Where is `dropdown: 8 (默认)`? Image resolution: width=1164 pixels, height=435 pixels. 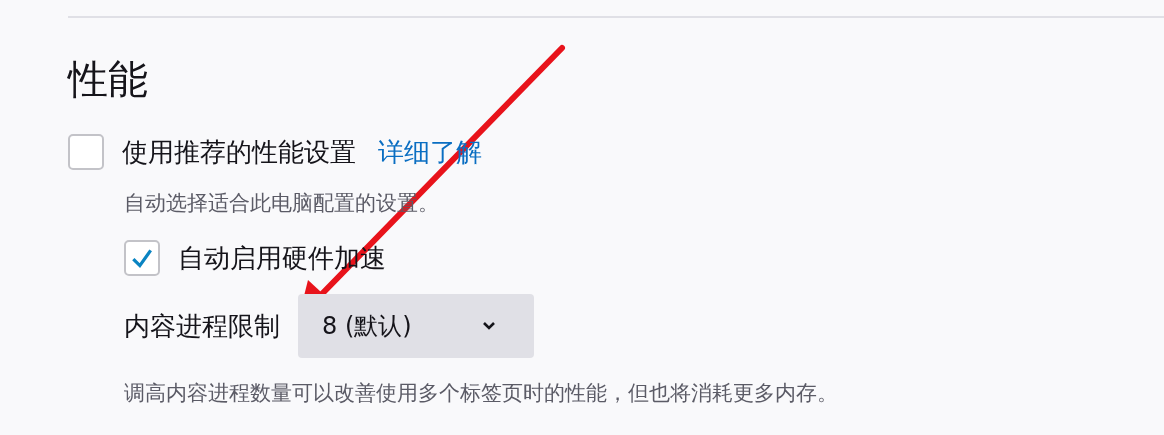 dropdown: 8 (默认) is located at coordinates (416, 326).